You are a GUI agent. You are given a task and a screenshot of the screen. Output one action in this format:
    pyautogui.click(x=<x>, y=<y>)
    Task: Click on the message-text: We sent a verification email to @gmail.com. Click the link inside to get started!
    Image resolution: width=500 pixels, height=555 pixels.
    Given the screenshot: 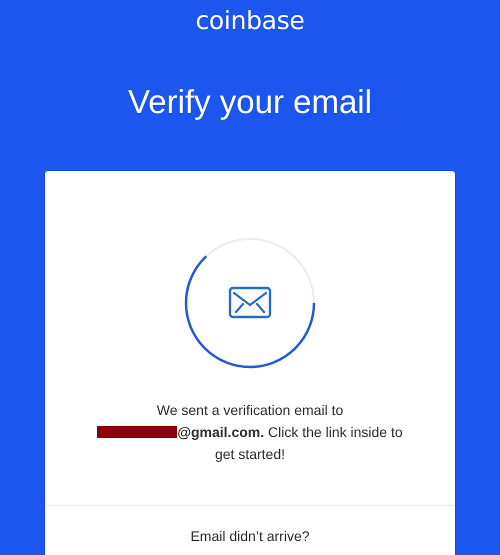 What is the action you would take?
    pyautogui.click(x=250, y=432)
    